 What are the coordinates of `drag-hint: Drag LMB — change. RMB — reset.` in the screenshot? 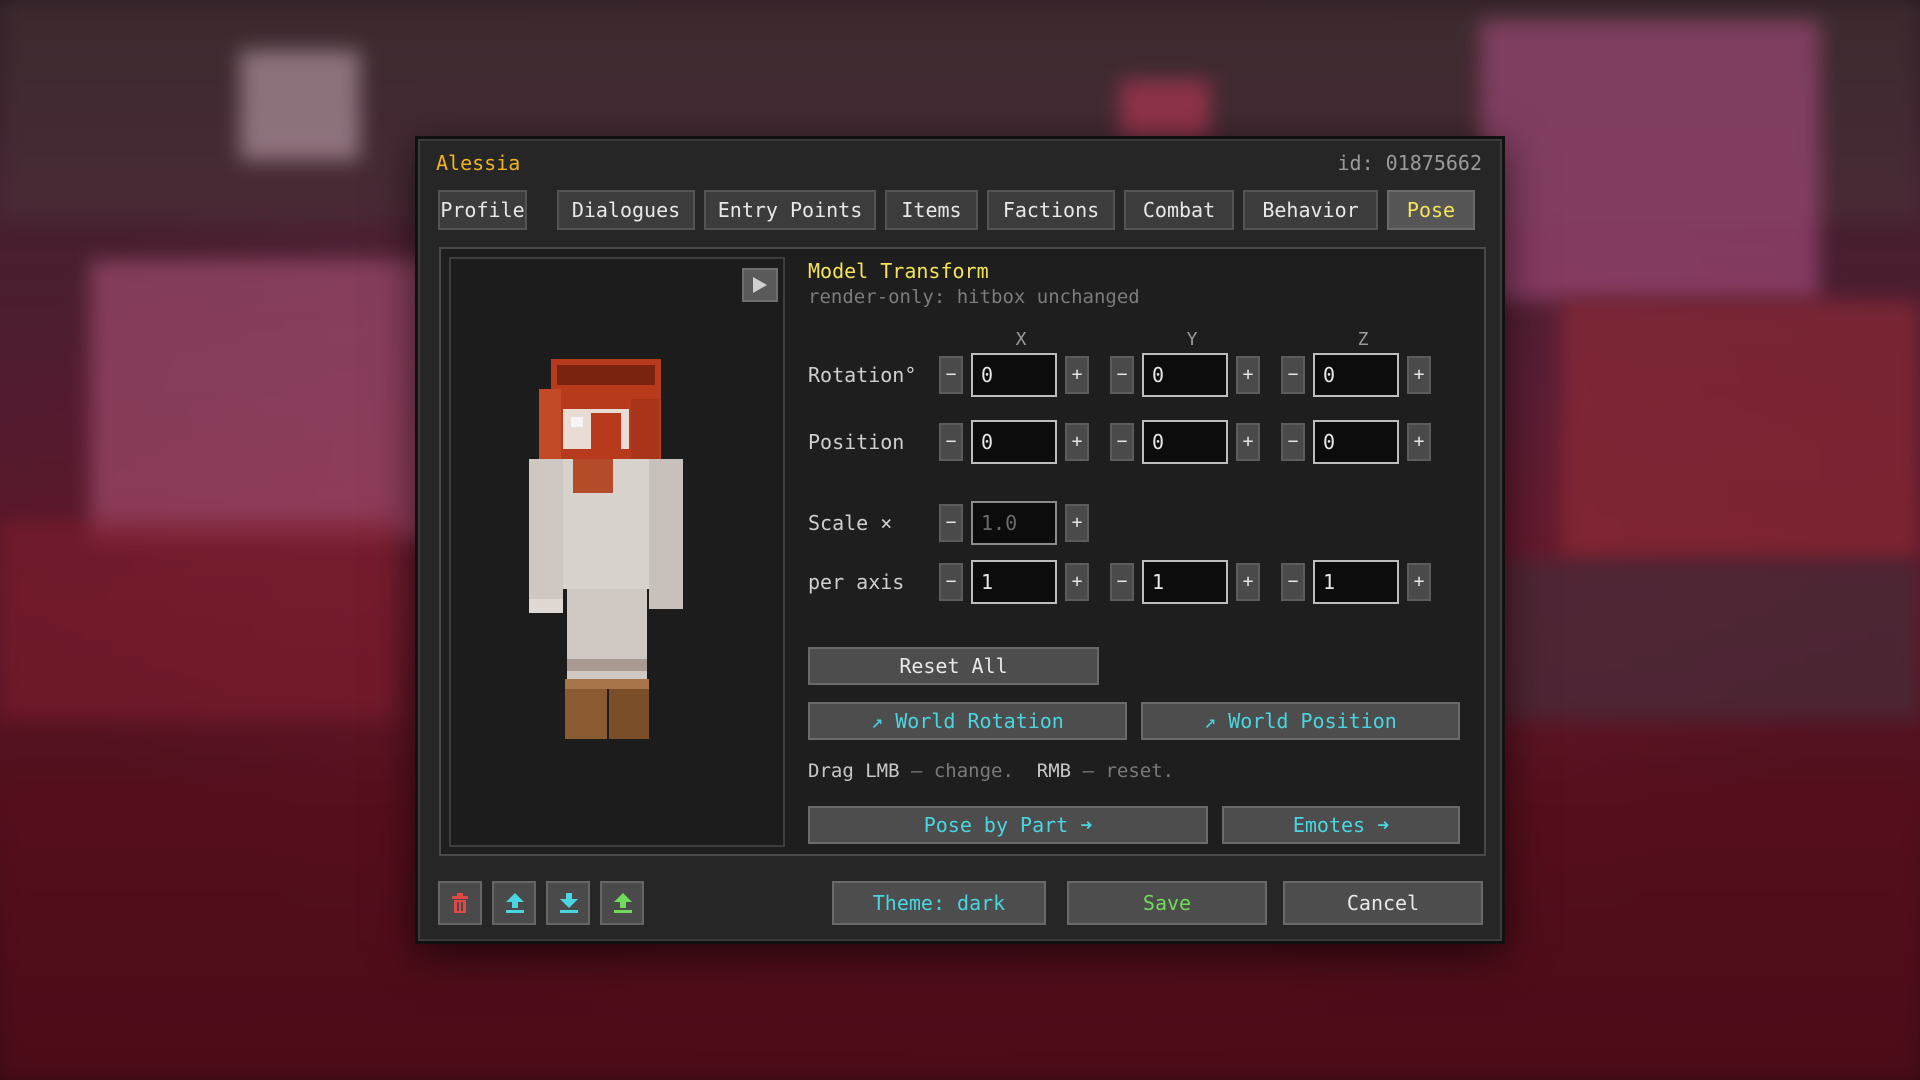 It's located at (991, 771).